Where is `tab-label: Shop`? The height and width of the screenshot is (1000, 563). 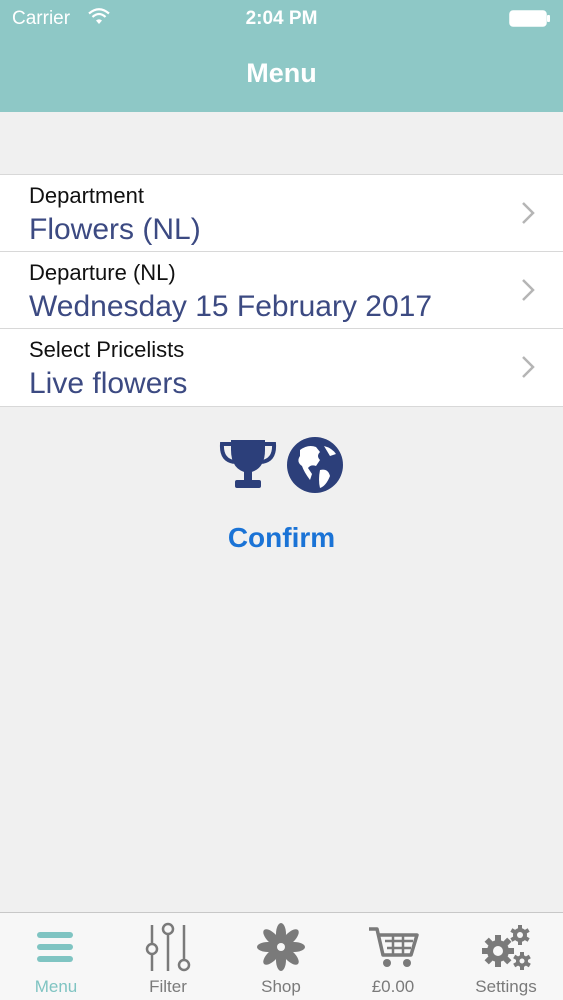 tab-label: Shop is located at coordinates (281, 986).